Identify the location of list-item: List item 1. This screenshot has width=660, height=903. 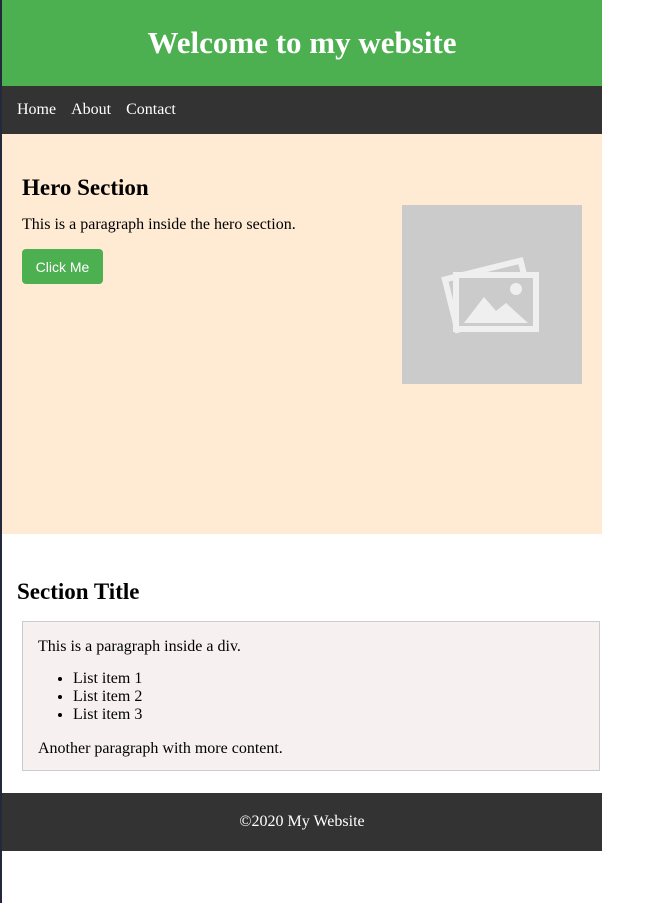
(107, 679).